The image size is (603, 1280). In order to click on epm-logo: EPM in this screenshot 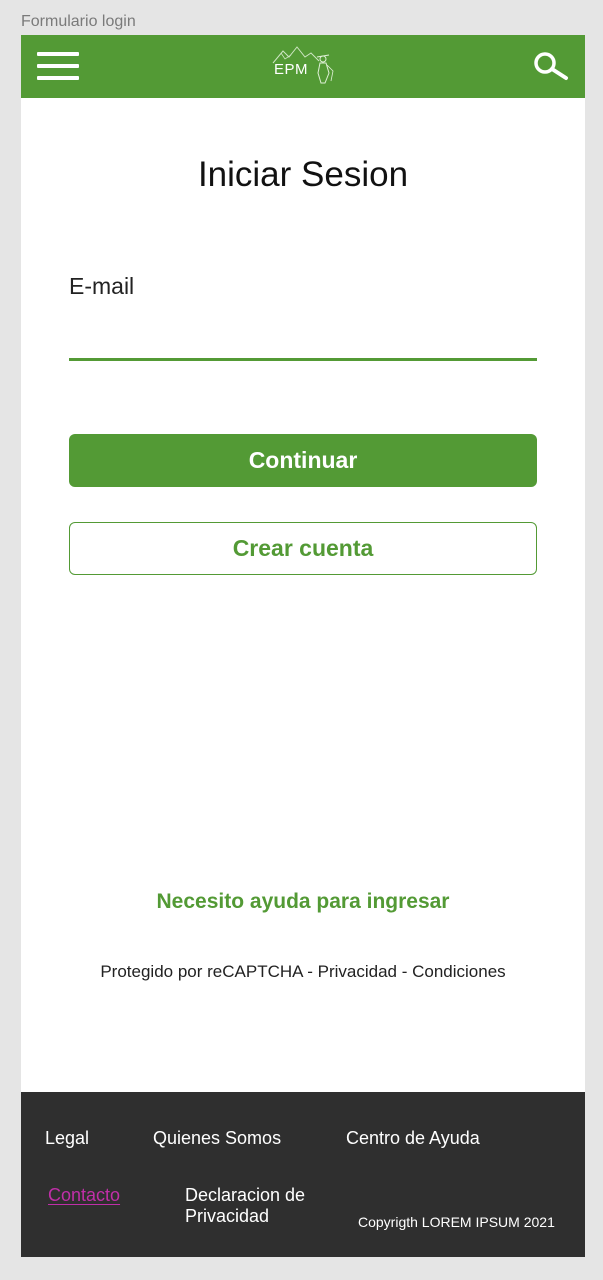, I will do `click(306, 66)`.